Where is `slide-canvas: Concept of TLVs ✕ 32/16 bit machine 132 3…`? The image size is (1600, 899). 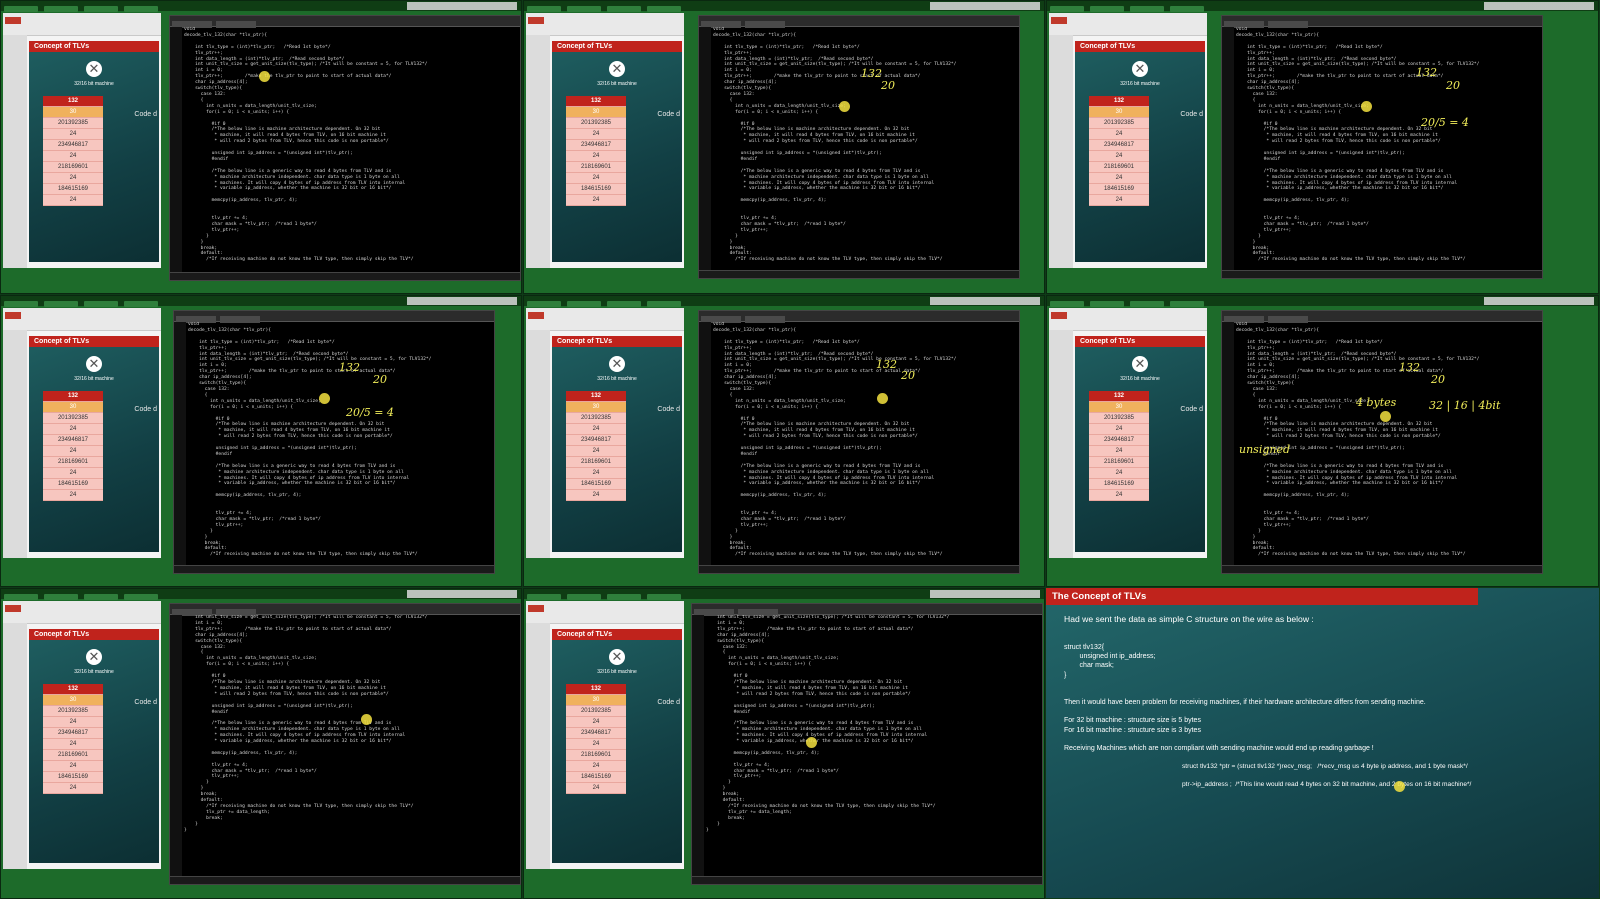
slide-canvas: Concept of TLVs ✕ 32/16 bit machine 132 3… is located at coordinates (94, 746).